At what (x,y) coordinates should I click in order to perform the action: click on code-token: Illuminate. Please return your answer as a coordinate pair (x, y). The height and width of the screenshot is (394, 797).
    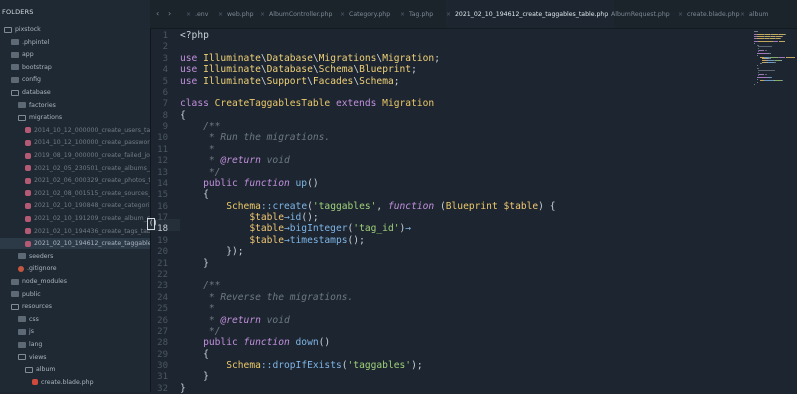
    Looking at the image, I should click on (232, 58).